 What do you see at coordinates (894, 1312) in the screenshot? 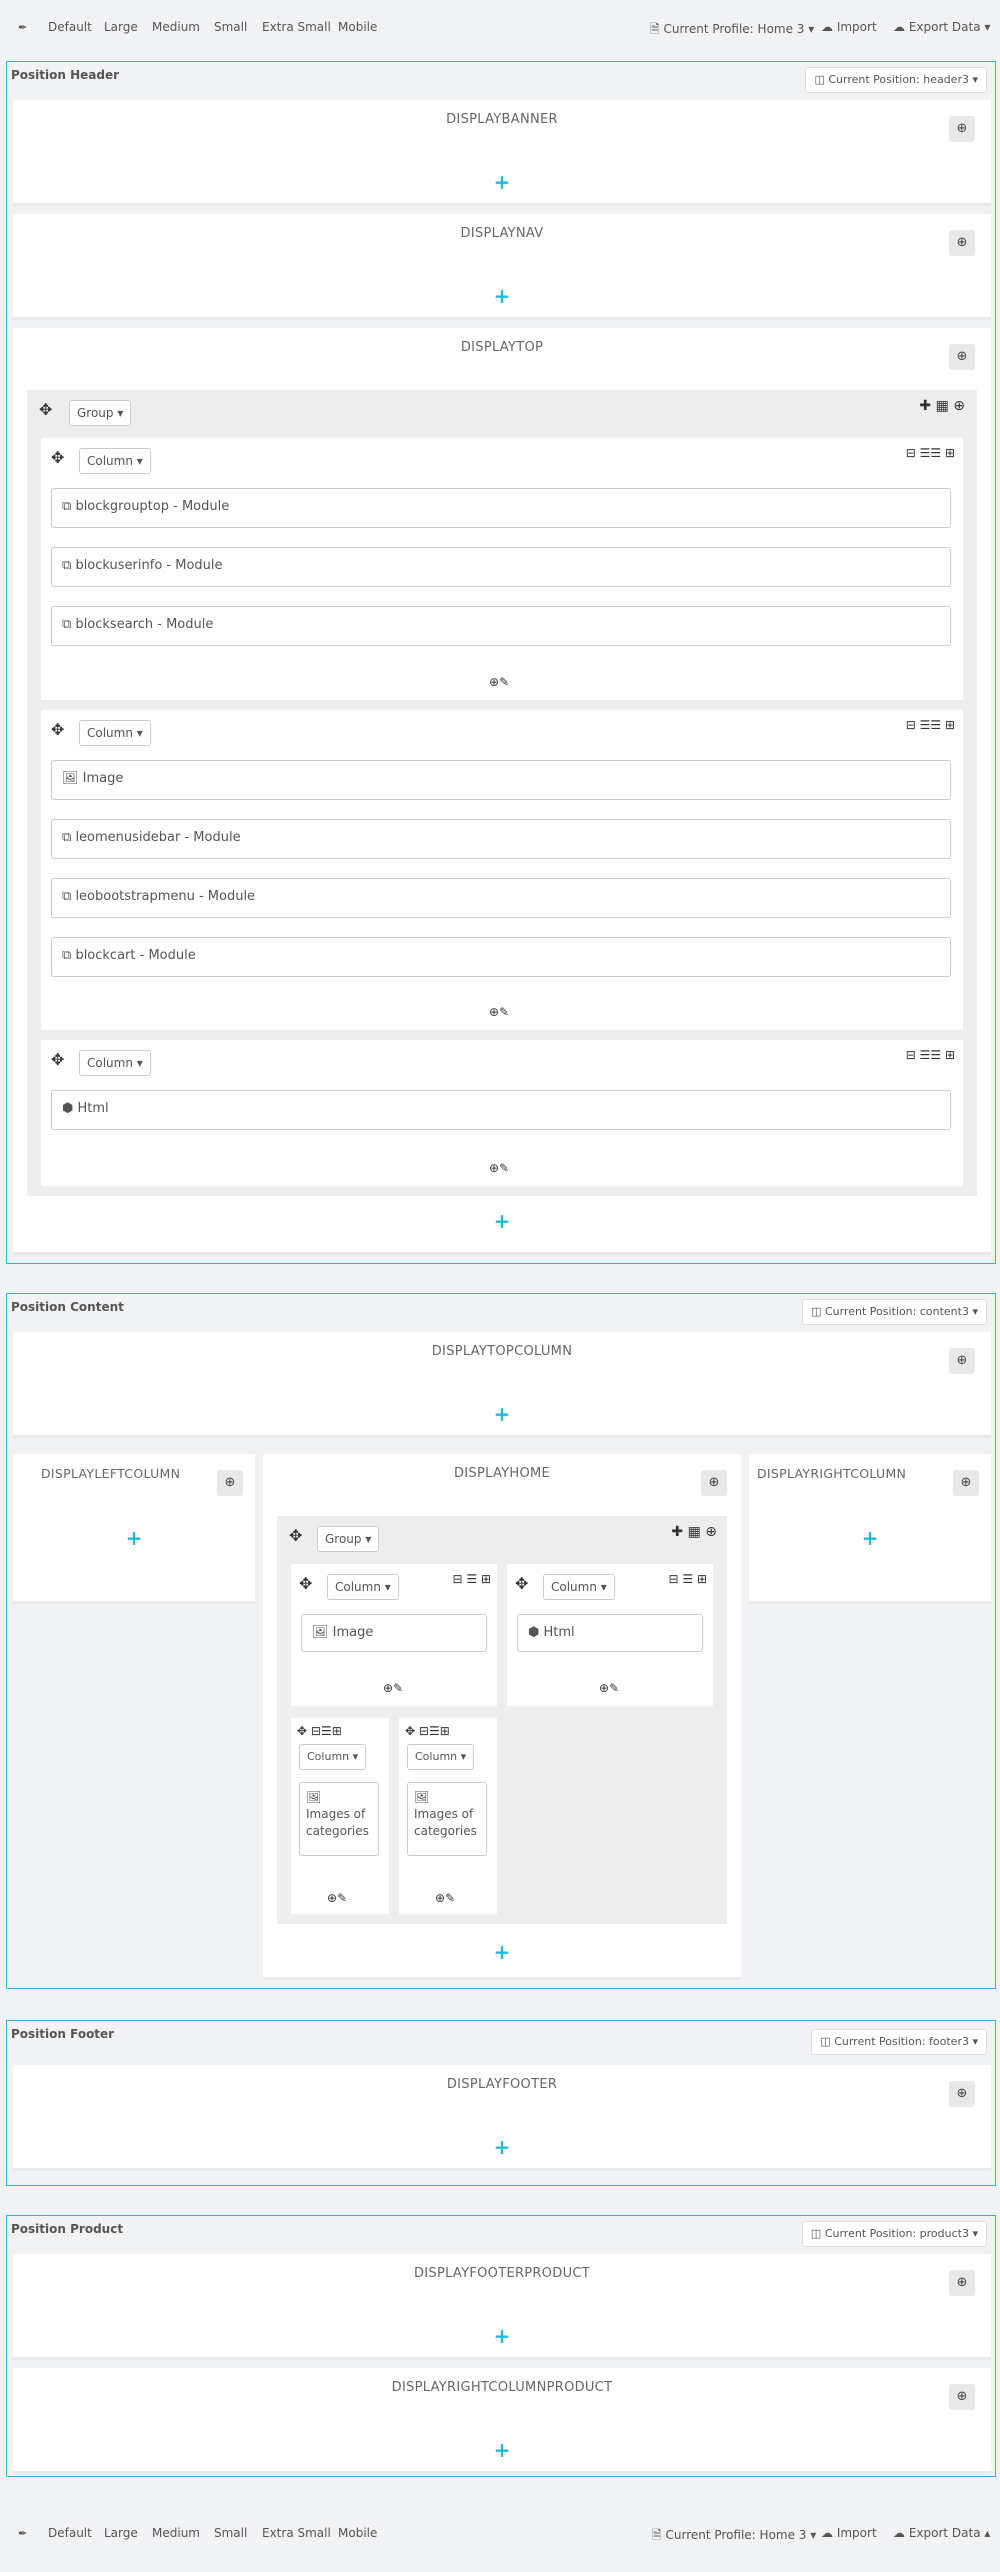
I see `current-position-dropdown: ◫ Current Position: content3 ▾` at bounding box center [894, 1312].